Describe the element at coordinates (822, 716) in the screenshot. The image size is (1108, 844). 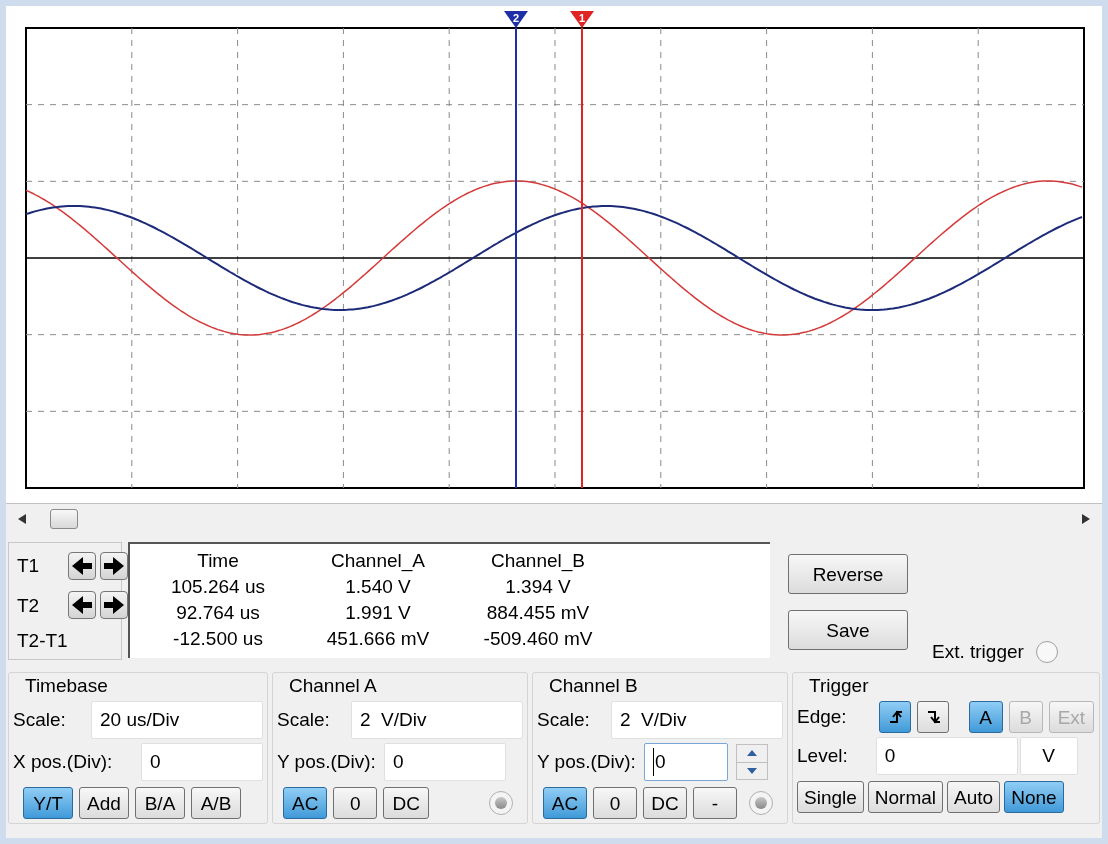
I see `field-label: Edge:` at that location.